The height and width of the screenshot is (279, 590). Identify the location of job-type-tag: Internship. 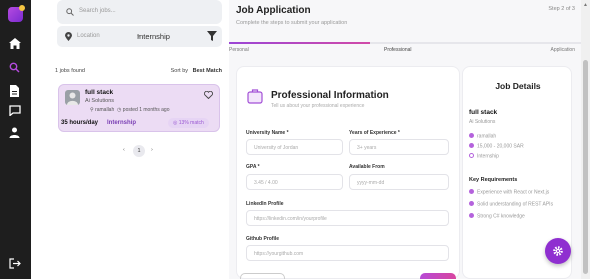
(122, 123).